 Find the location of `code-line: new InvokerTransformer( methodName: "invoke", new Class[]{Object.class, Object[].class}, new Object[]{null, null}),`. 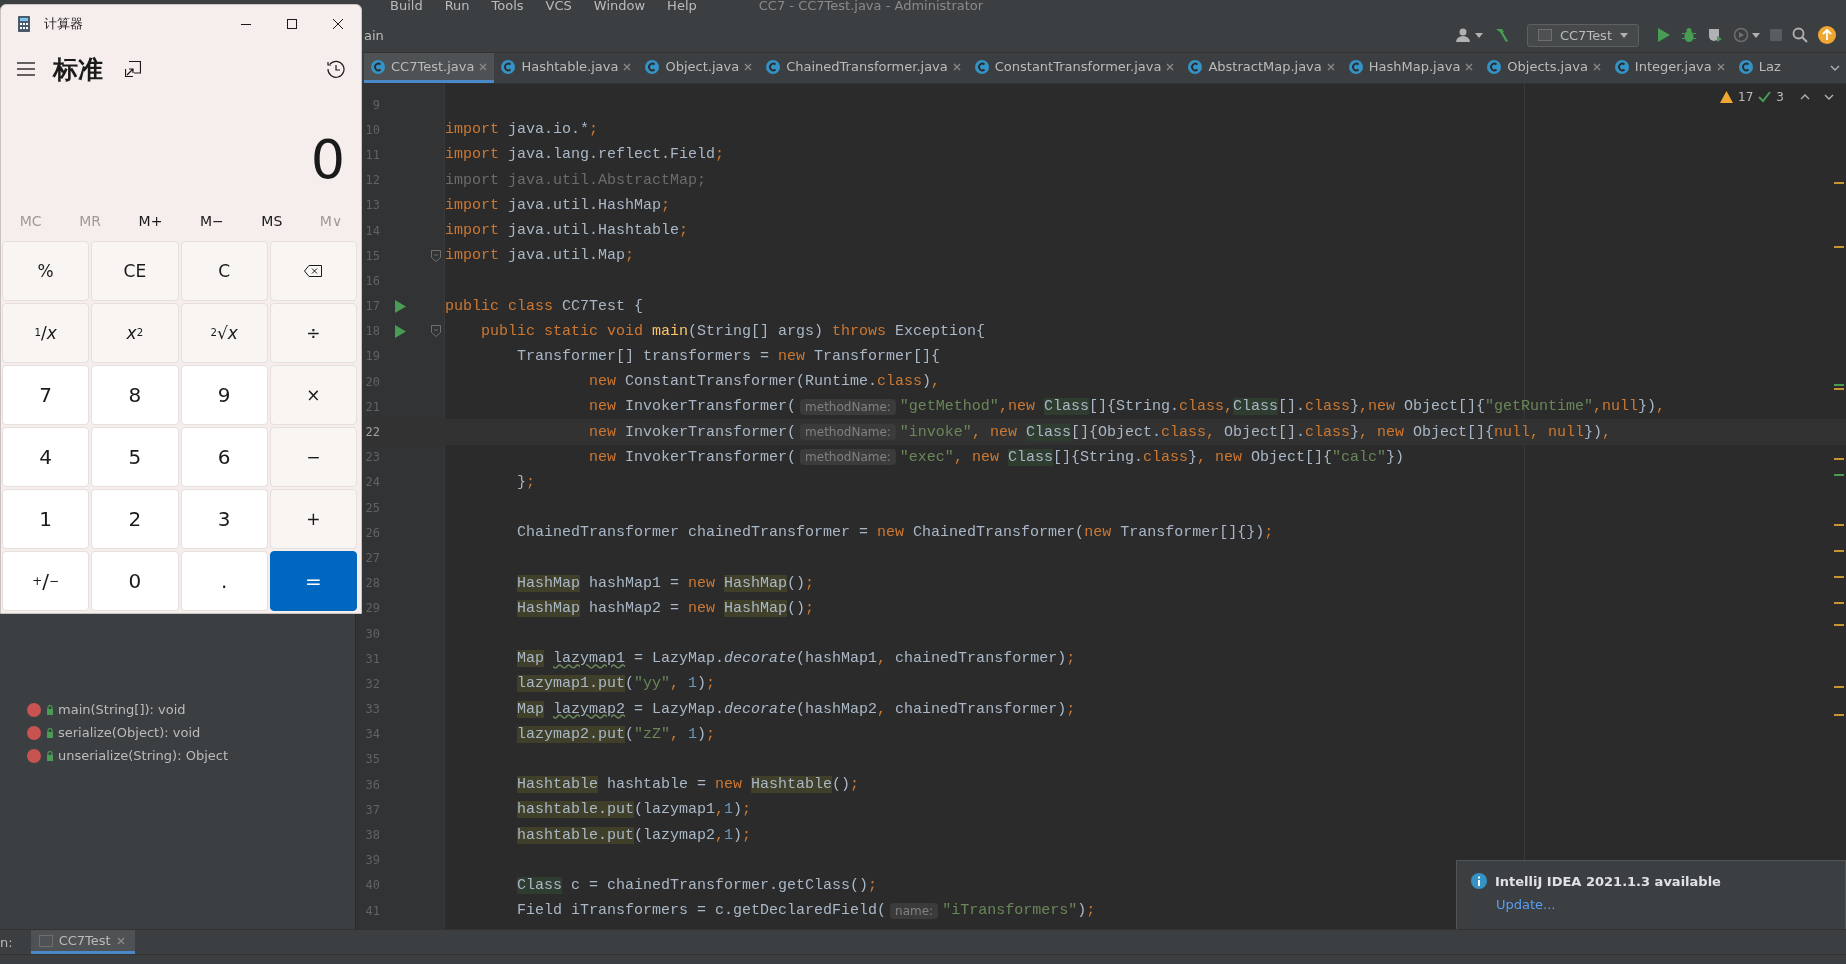

code-line: new InvokerTransformer( methodName: "invoke", new Class[]{Object.class, Object[].class}, new Object[]{null, null}), is located at coordinates (1100, 432).